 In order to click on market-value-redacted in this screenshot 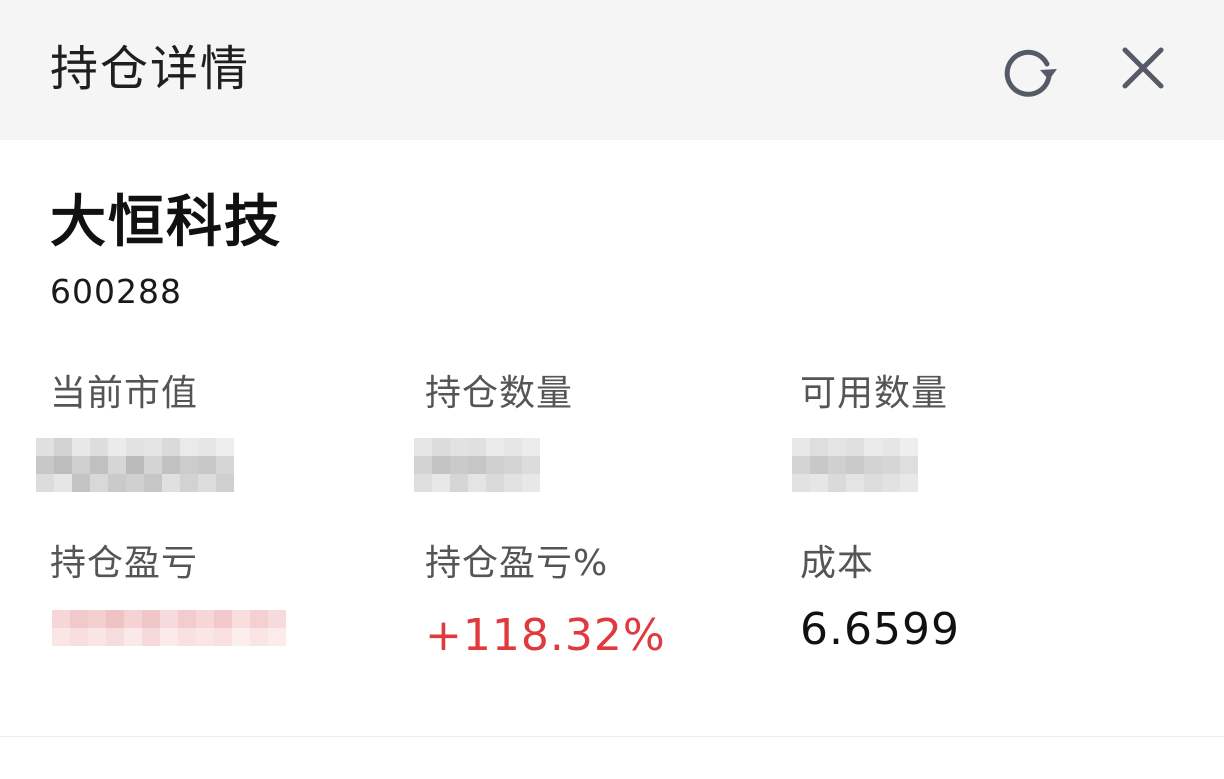, I will do `click(135, 465)`.